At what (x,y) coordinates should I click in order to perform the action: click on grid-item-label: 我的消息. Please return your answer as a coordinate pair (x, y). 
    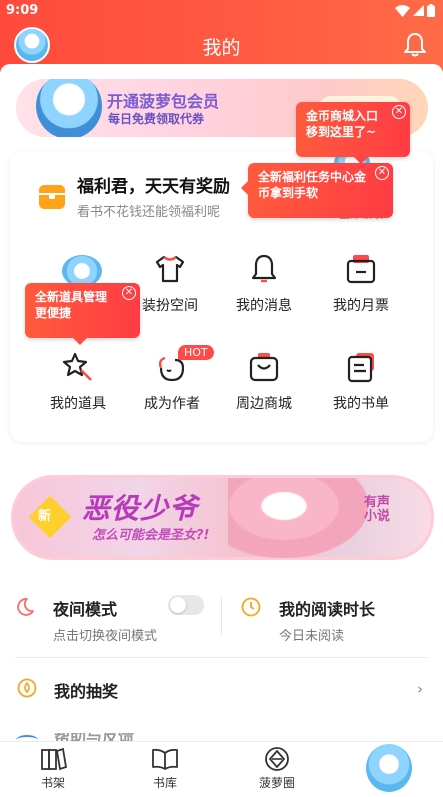
    Looking at the image, I should click on (264, 306).